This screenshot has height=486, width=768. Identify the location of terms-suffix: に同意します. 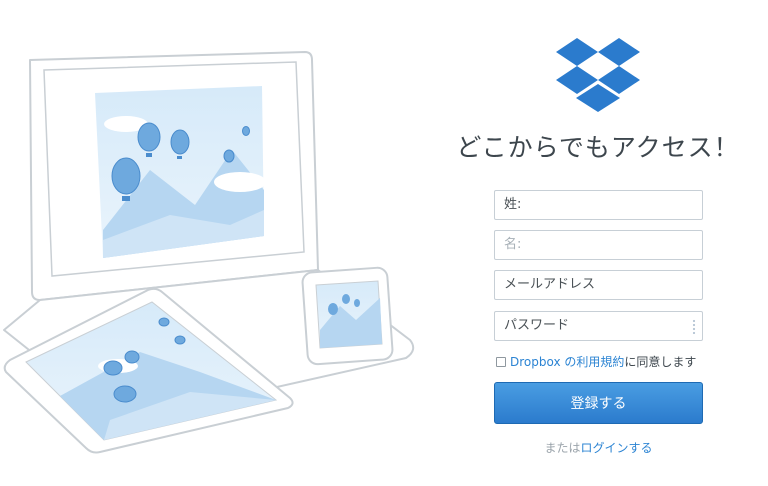
(660, 362).